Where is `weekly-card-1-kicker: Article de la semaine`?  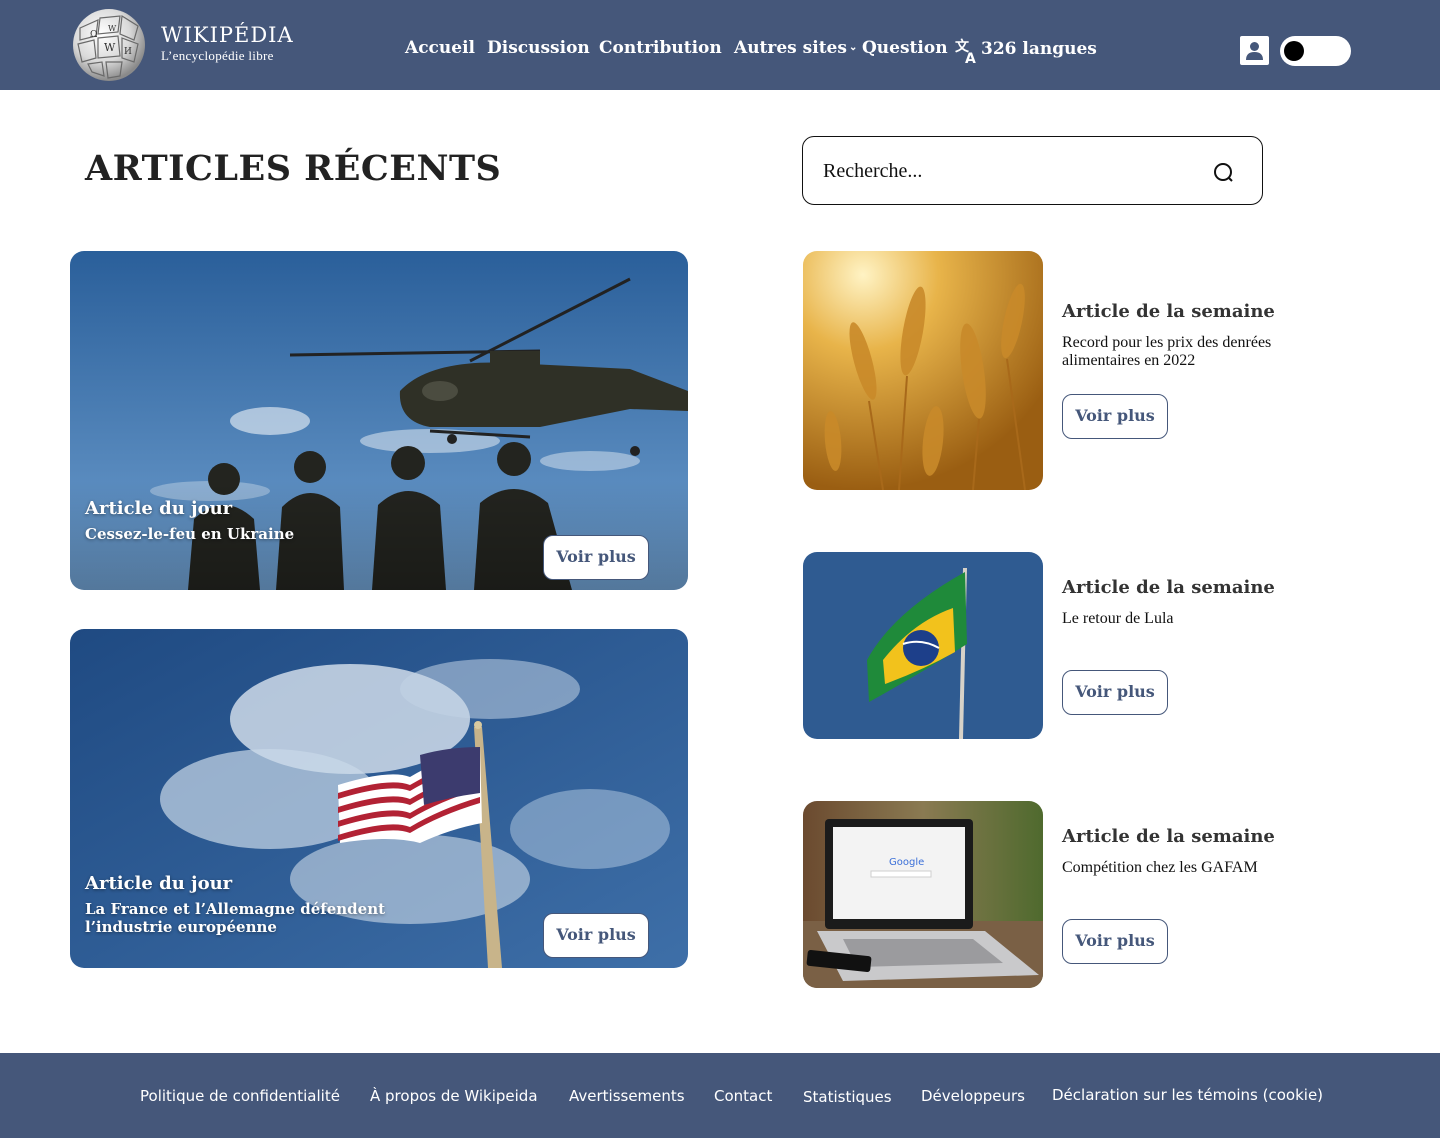 weekly-card-1-kicker: Article de la semaine is located at coordinates (1168, 311).